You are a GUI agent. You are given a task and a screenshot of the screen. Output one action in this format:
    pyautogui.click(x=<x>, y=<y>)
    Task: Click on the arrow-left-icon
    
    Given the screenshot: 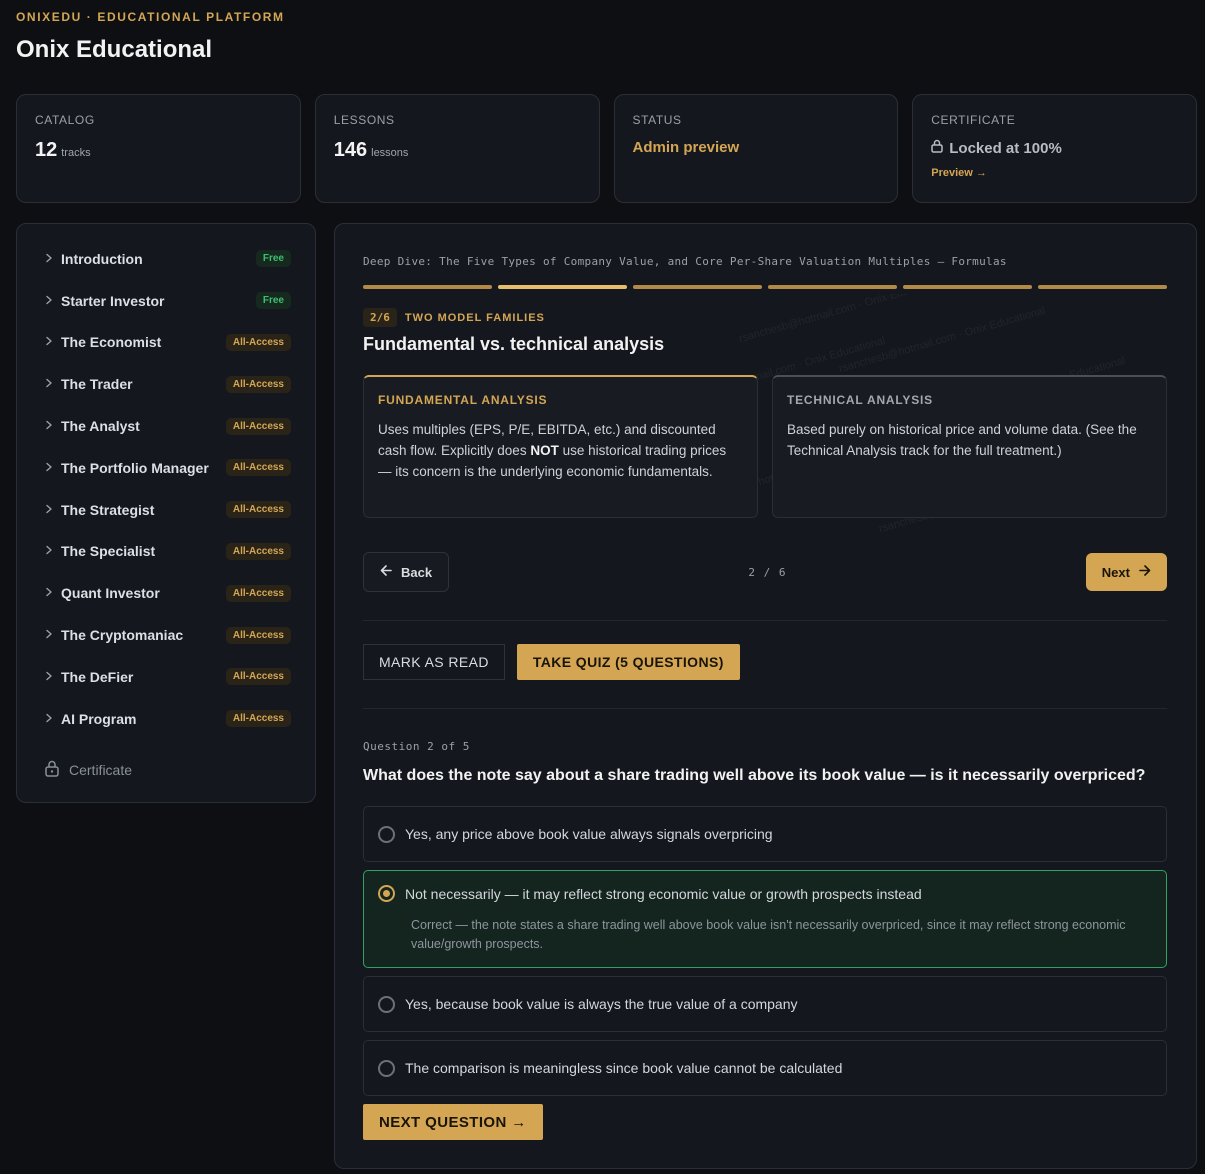 What is the action you would take?
    pyautogui.click(x=386, y=572)
    